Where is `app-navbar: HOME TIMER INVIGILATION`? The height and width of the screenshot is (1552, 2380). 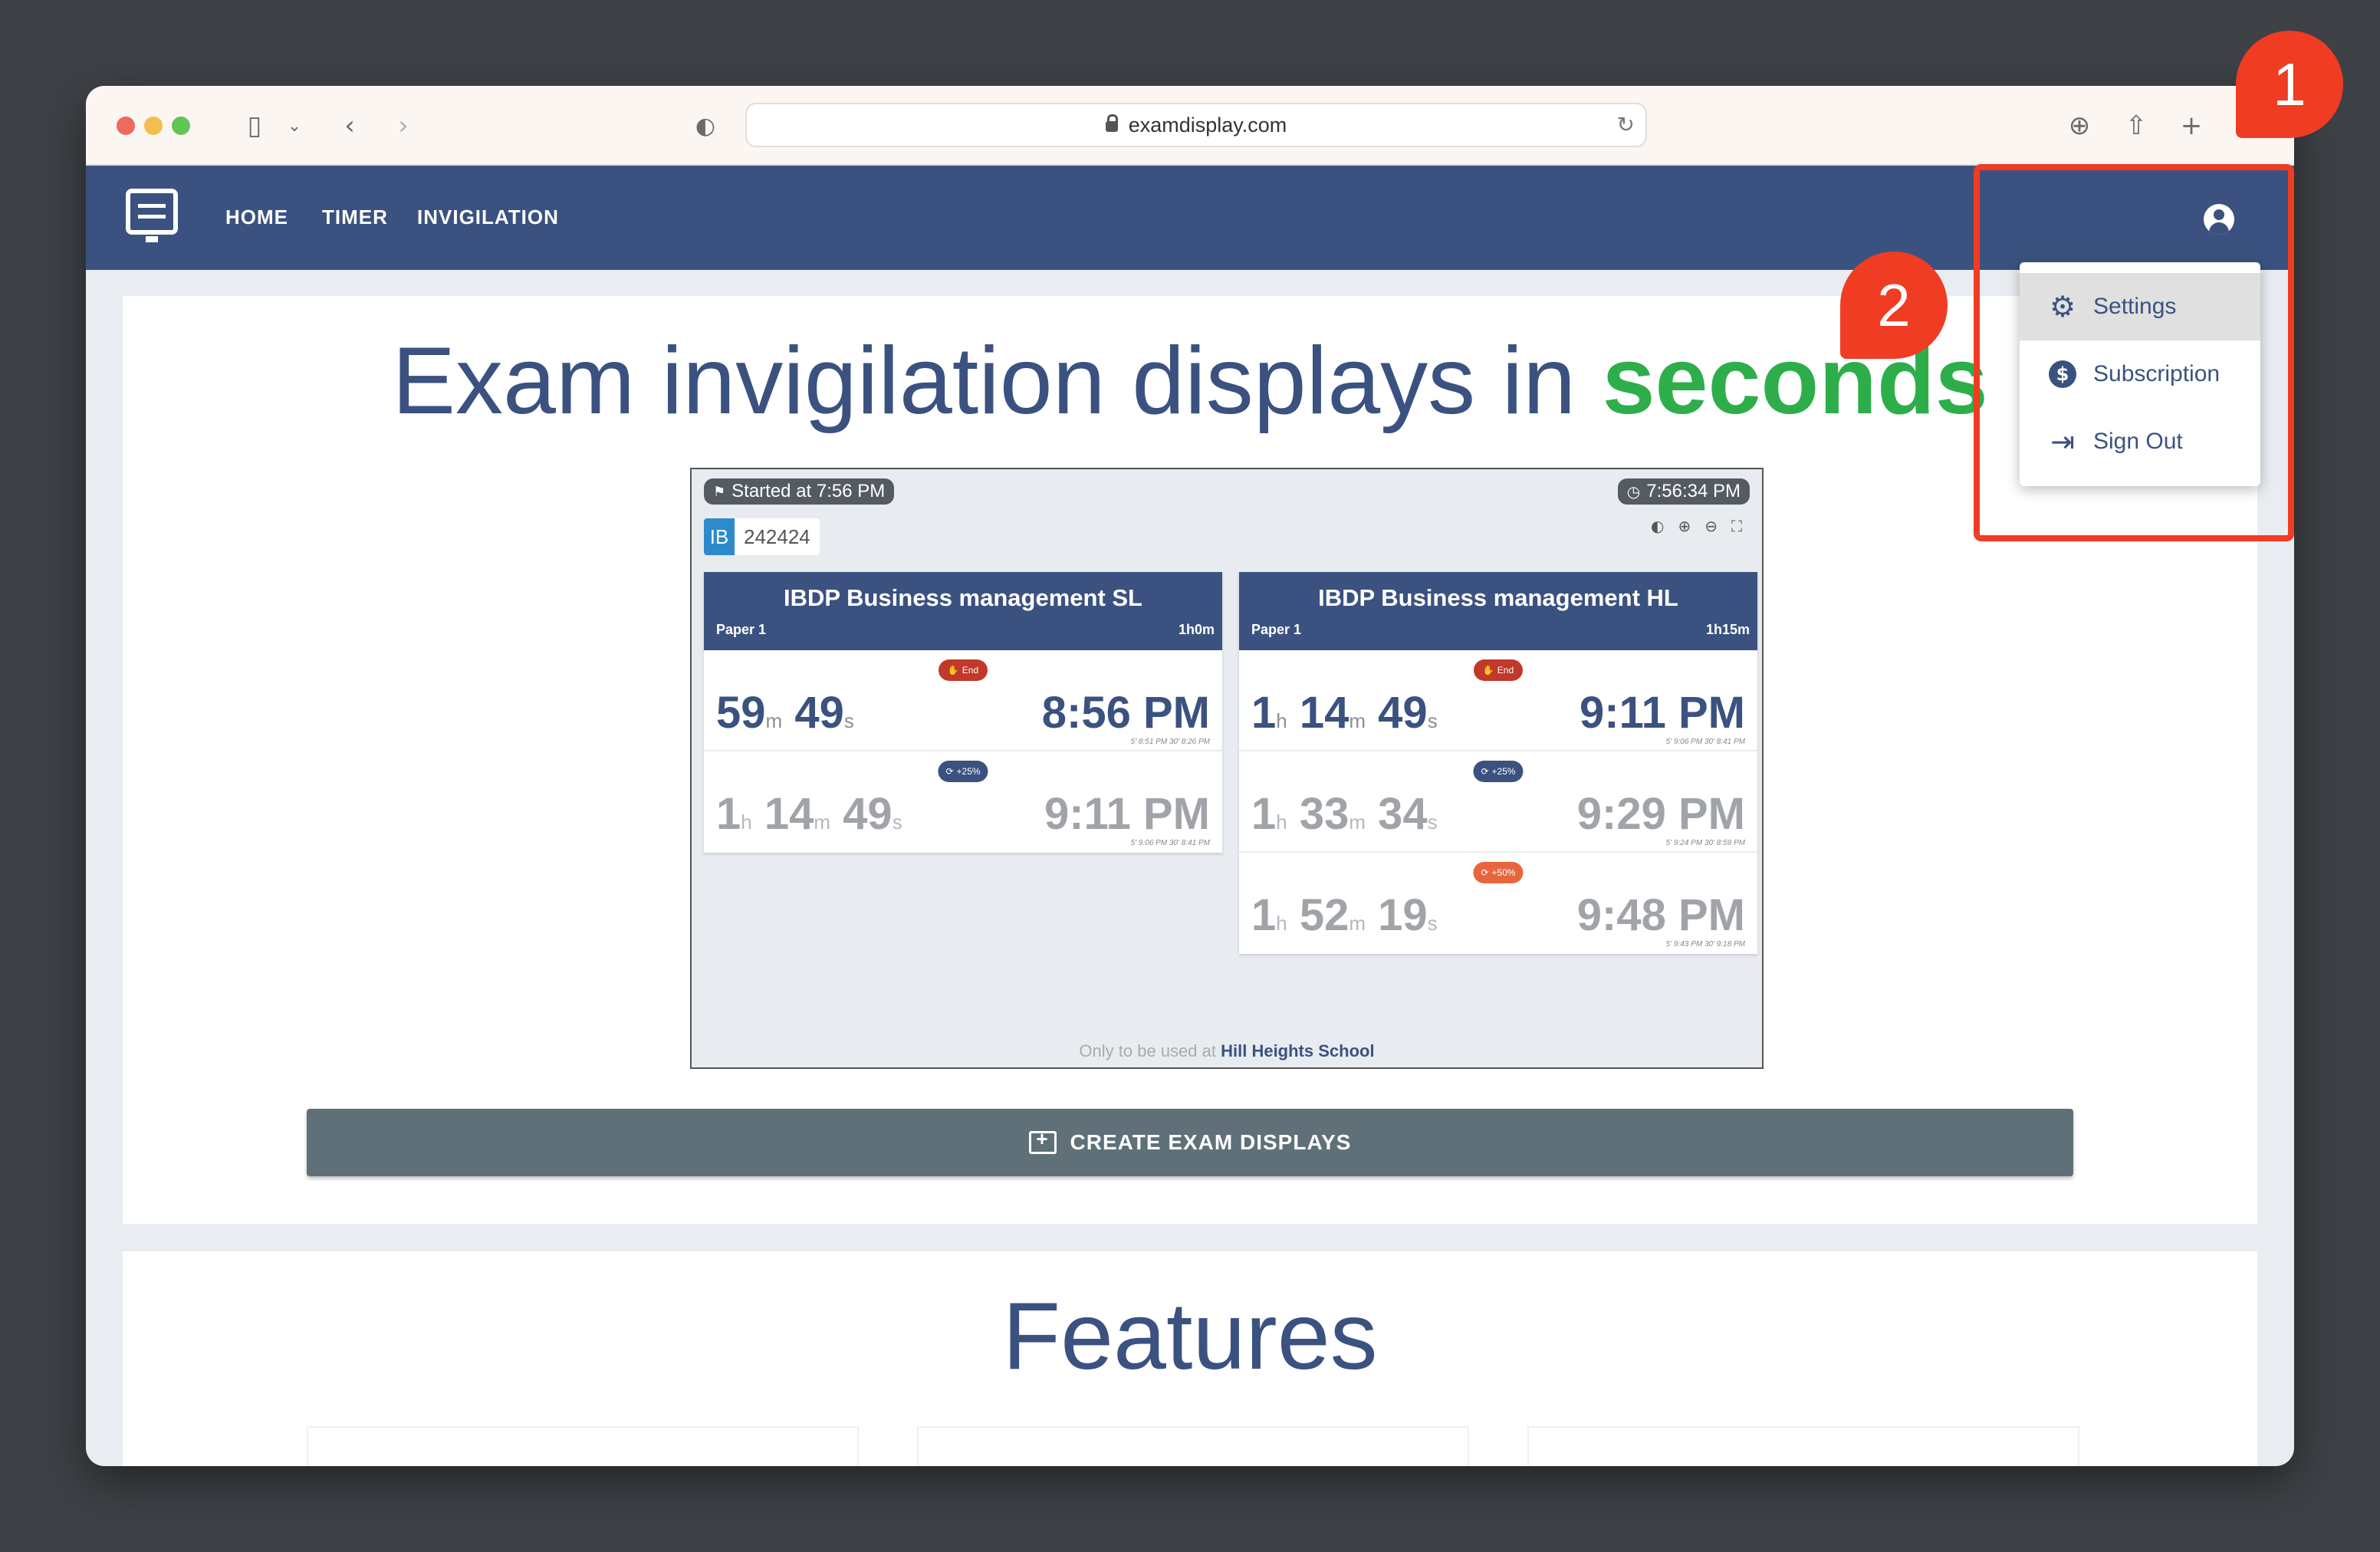 app-navbar: HOME TIMER INVIGILATION is located at coordinates (1190, 218).